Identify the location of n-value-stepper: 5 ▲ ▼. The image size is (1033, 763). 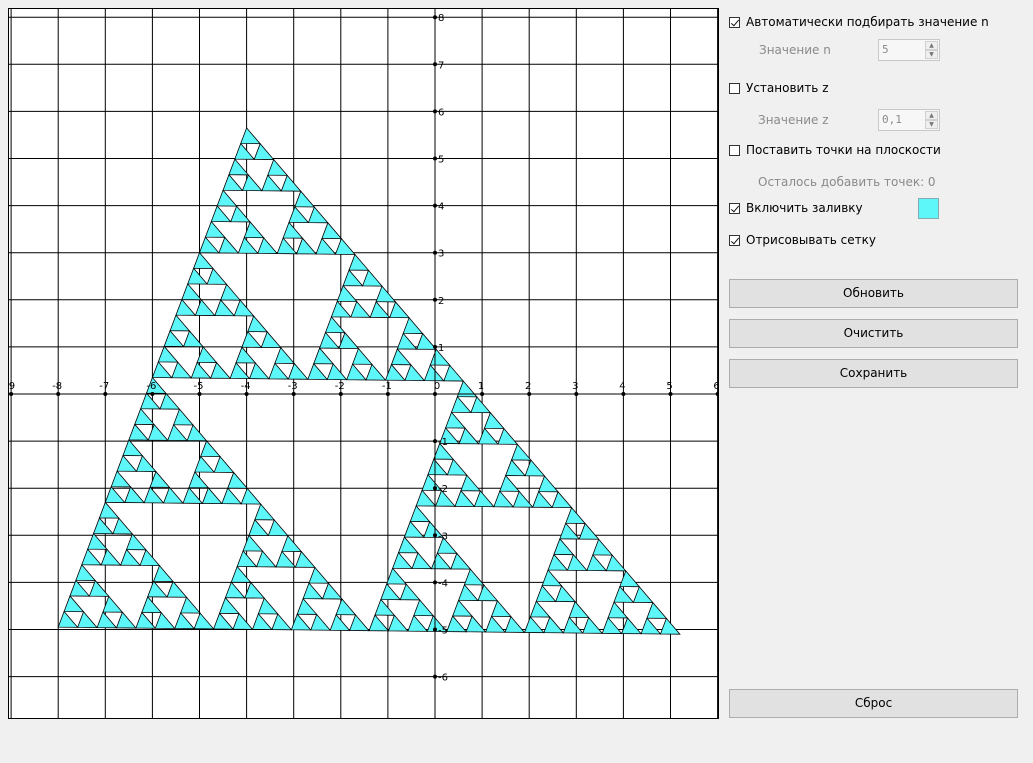
(909, 50).